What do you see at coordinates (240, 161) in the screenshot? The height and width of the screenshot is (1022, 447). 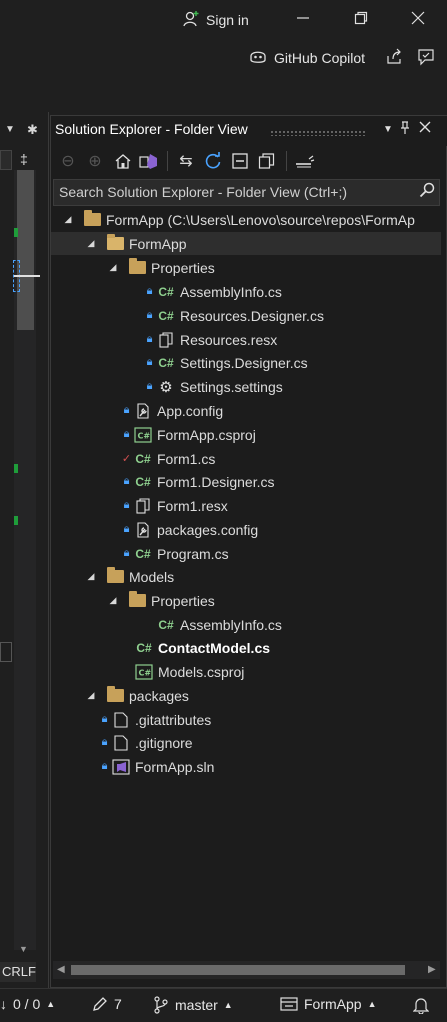 I see `collapse-all-button` at bounding box center [240, 161].